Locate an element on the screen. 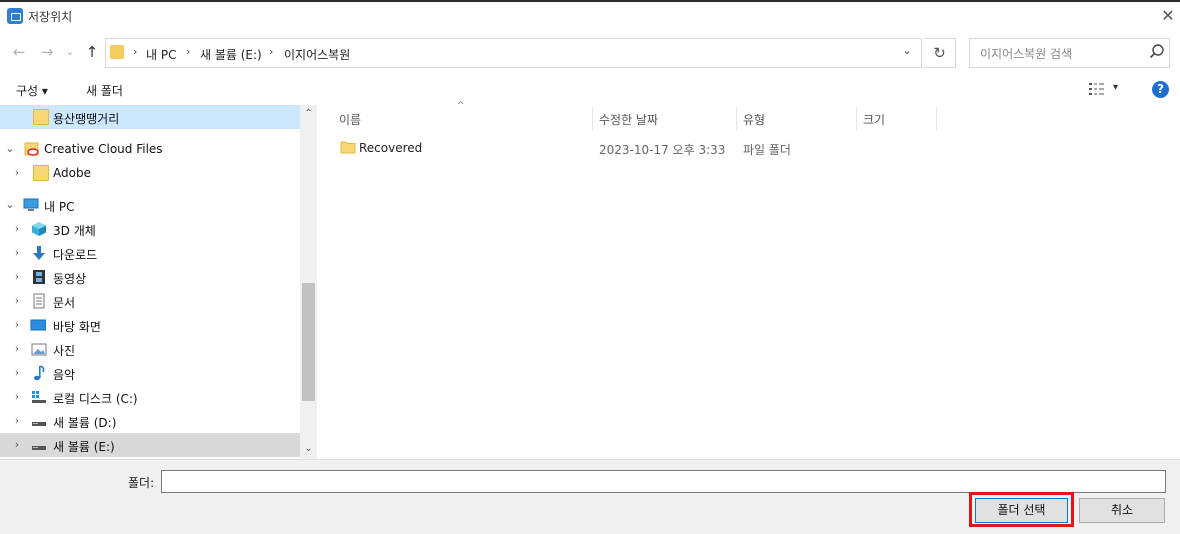 The image size is (1180, 534). tree-item-label: 사진 is located at coordinates (64, 351).